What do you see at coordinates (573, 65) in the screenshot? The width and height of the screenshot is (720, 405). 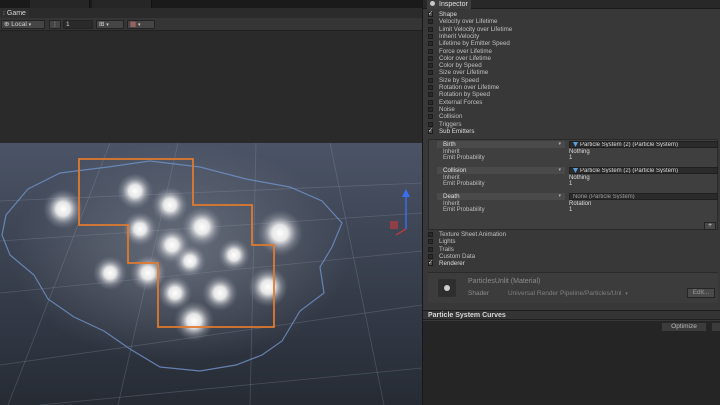 I see `module-row: Color by Speed` at bounding box center [573, 65].